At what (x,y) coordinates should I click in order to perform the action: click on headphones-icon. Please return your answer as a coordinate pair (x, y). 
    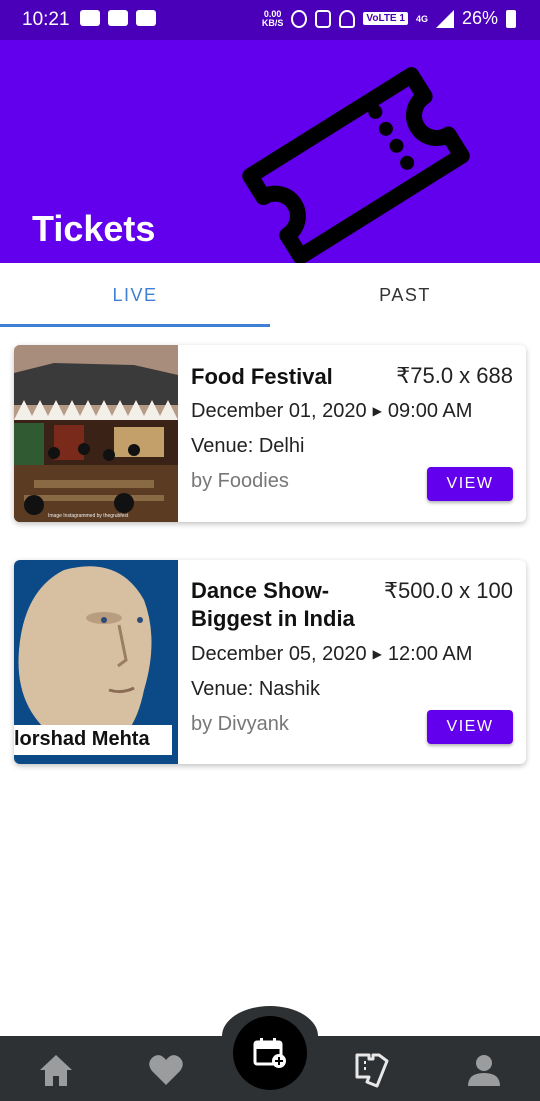
    Looking at the image, I should click on (347, 18).